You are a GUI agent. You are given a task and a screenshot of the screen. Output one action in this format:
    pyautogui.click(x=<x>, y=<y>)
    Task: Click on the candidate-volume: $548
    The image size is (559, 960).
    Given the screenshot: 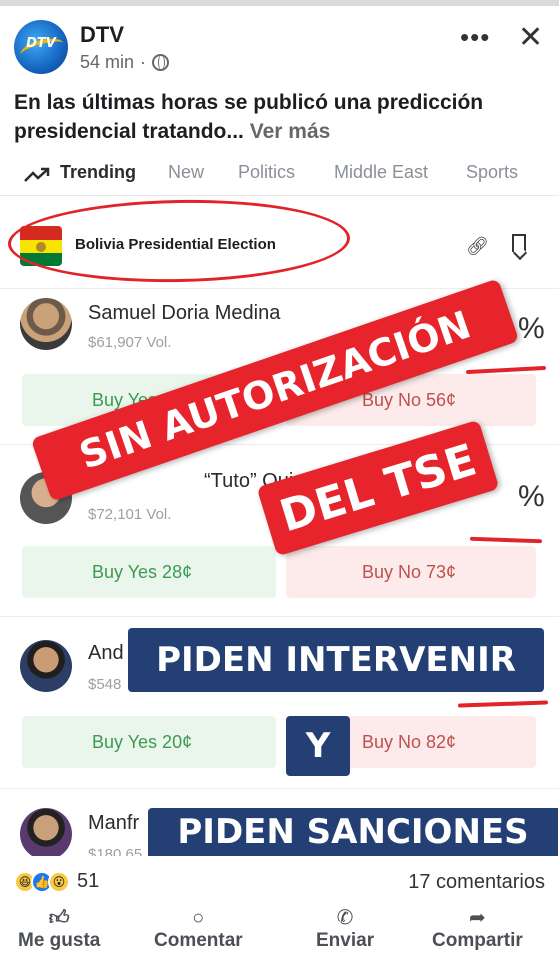 What is the action you would take?
    pyautogui.click(x=105, y=684)
    